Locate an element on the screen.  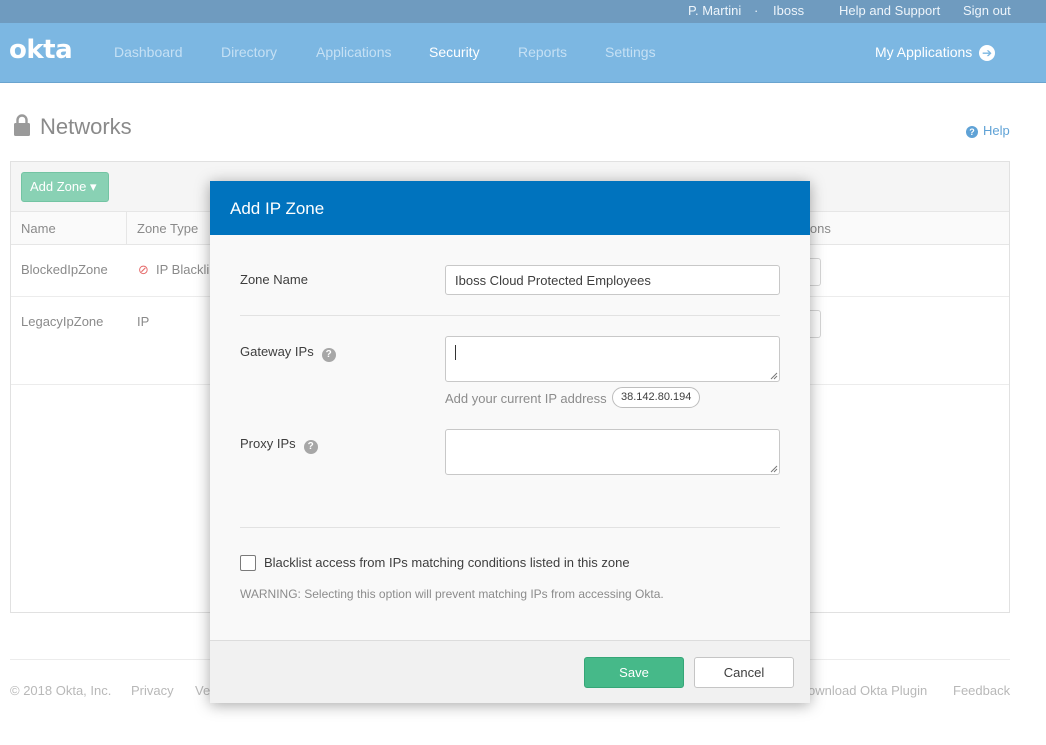
nav-settings: Settings is located at coordinates (630, 52).